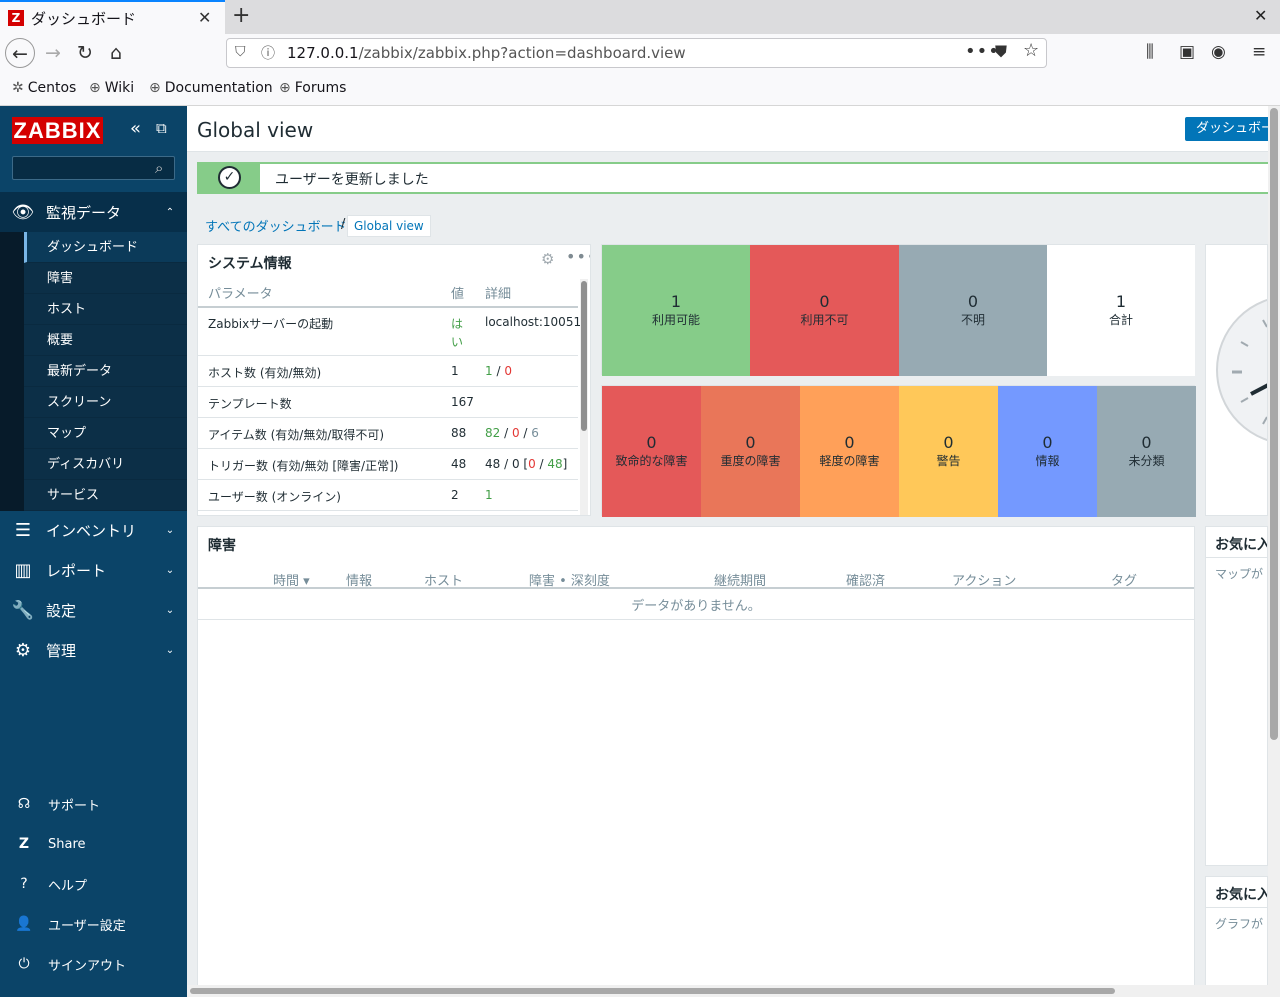  I want to click on sidebar-toggle-icon: ▣, so click(1187, 52).